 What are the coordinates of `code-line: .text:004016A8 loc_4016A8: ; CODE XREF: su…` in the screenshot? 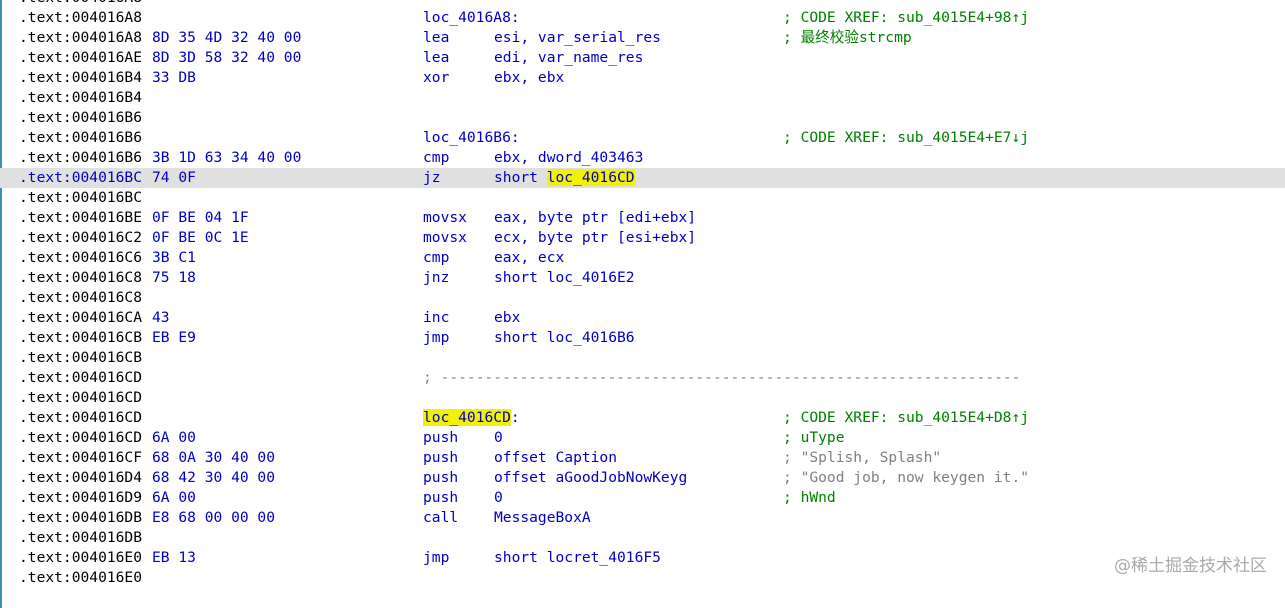 It's located at (642, 18).